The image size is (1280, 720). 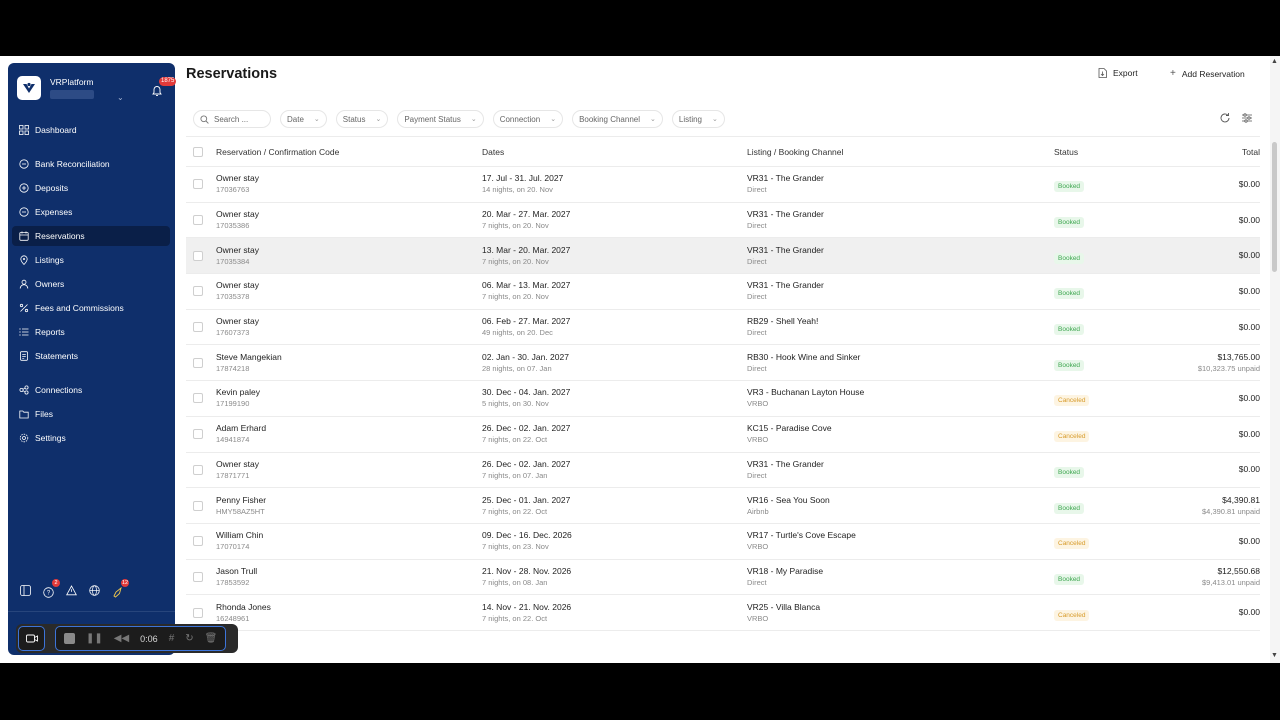 What do you see at coordinates (526, 428) in the screenshot?
I see `stay-dates: 26. Dec - 02. Jan. 2027` at bounding box center [526, 428].